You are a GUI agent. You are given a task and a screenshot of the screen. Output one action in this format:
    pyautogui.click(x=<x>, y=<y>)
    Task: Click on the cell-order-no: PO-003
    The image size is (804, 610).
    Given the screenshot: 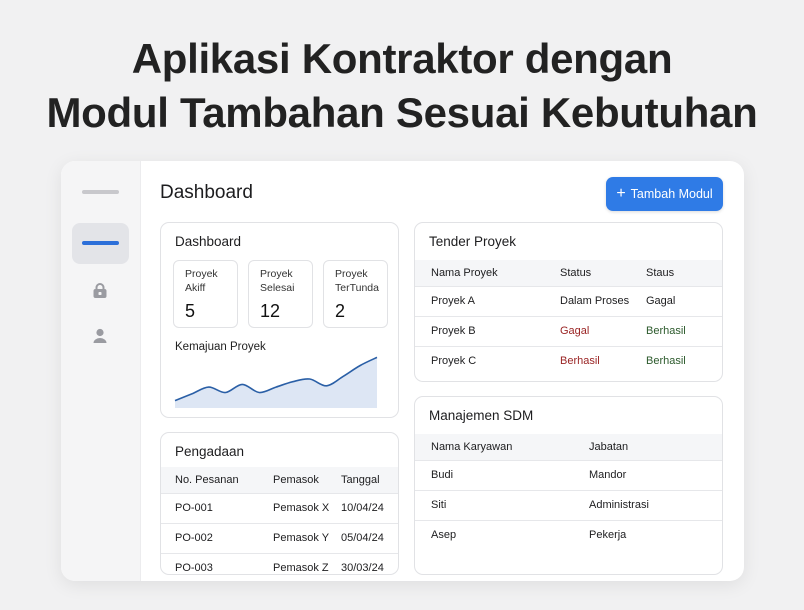 What is the action you would take?
    pyautogui.click(x=194, y=568)
    